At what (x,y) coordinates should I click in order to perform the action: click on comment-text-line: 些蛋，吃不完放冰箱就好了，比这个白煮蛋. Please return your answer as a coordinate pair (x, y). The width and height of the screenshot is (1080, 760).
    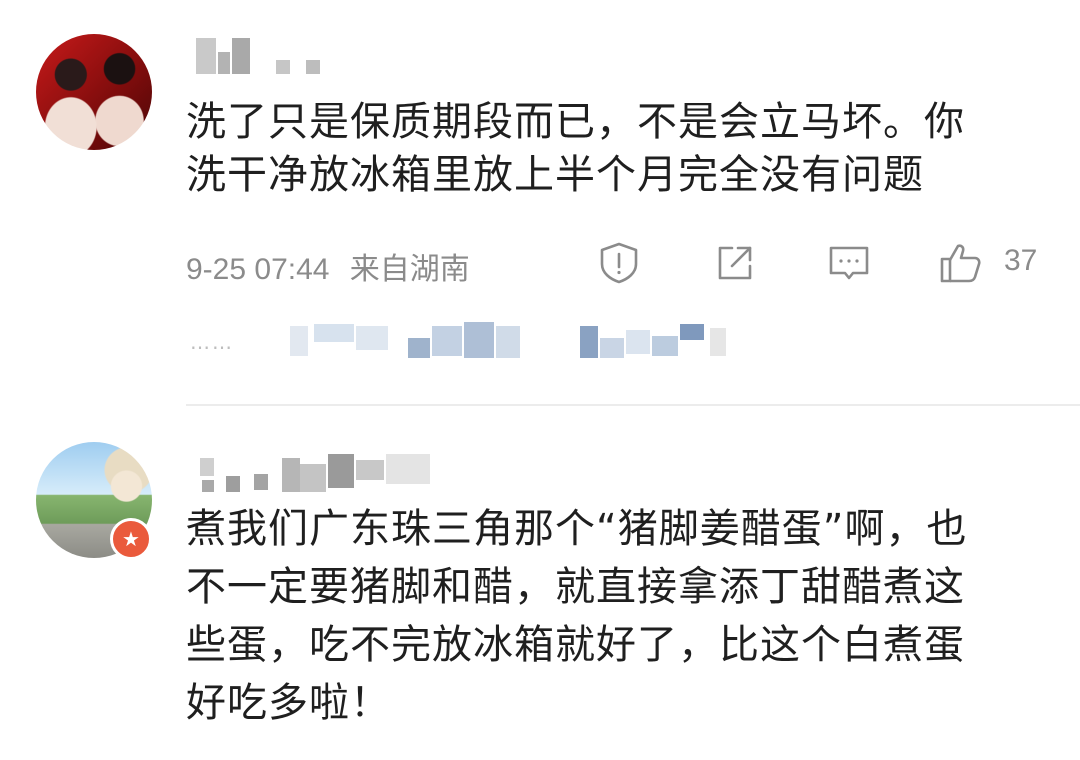
    Looking at the image, I should click on (575, 645).